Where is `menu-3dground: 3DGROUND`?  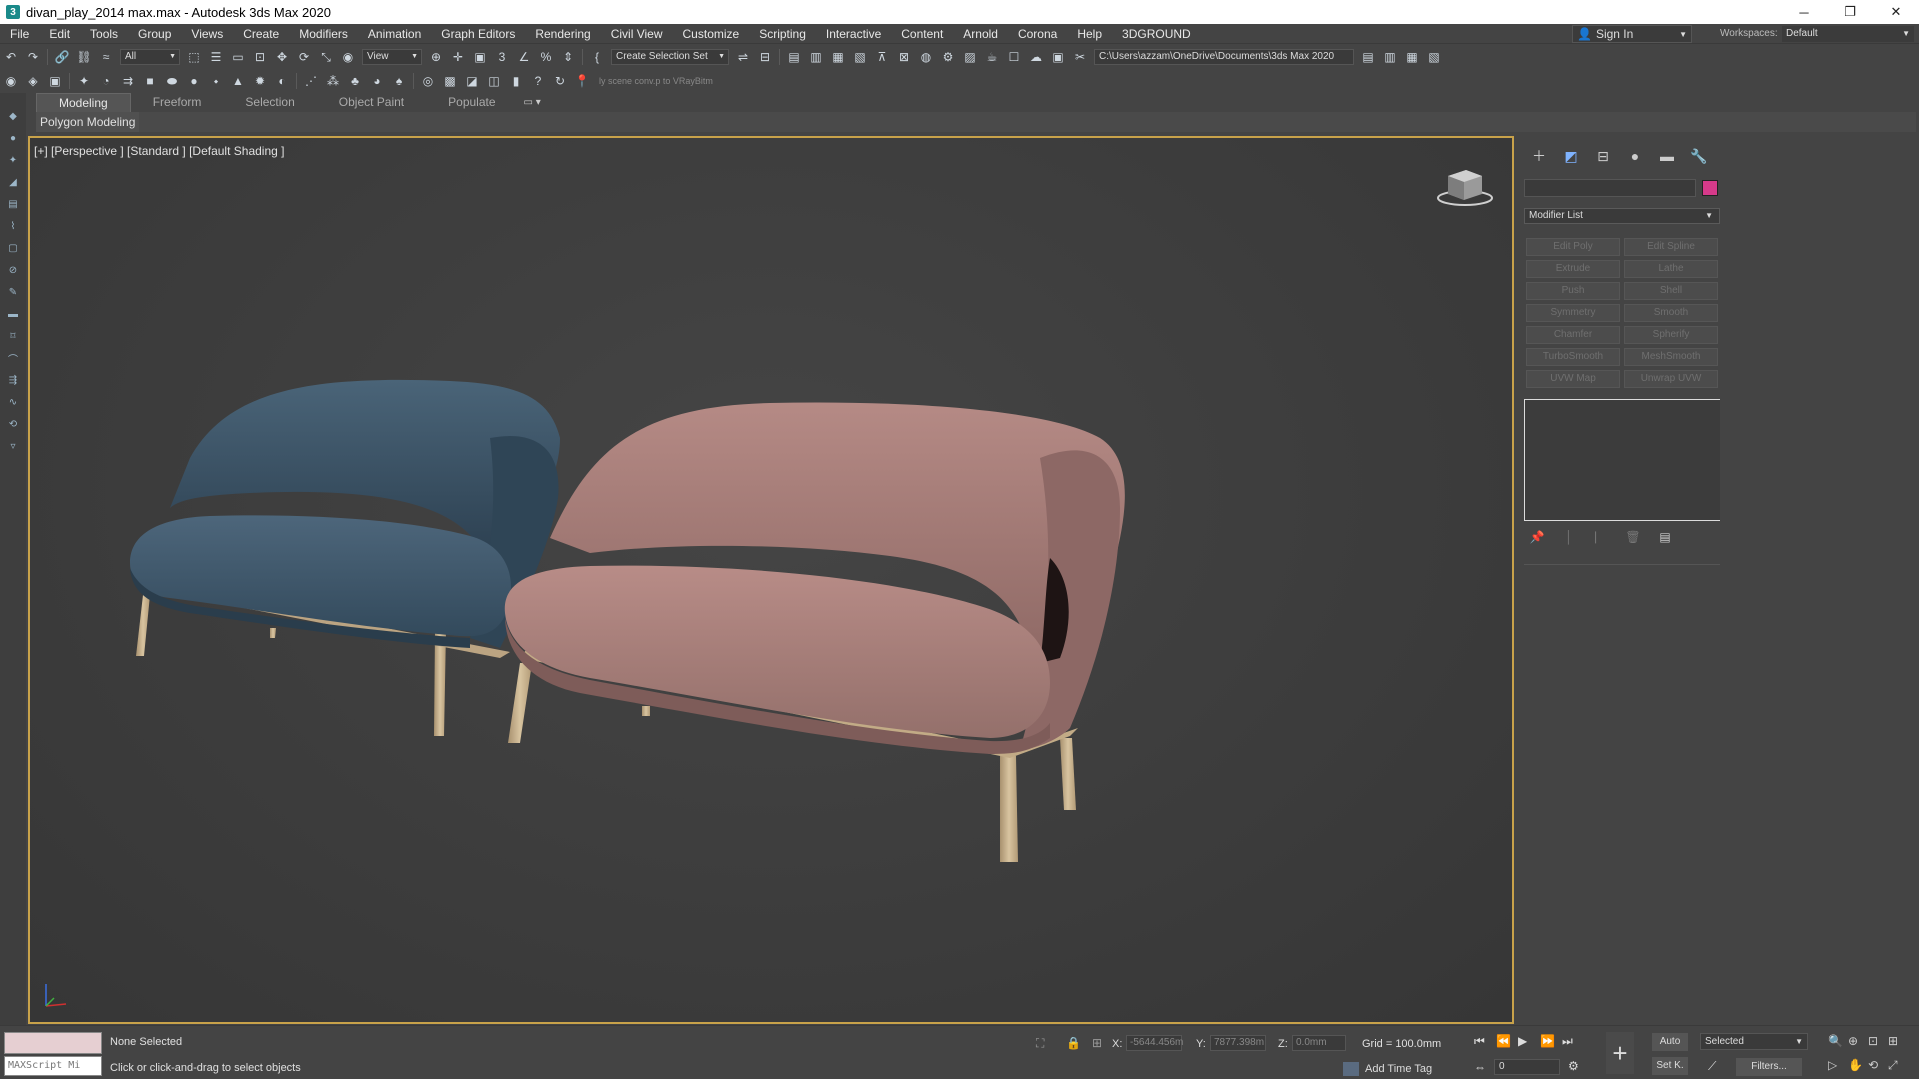 menu-3dground: 3DGROUND is located at coordinates (1156, 34).